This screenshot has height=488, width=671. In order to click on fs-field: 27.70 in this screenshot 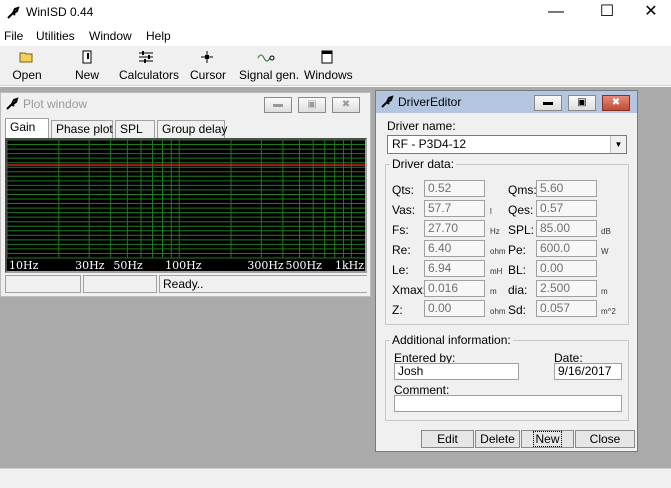, I will do `click(454, 228)`.